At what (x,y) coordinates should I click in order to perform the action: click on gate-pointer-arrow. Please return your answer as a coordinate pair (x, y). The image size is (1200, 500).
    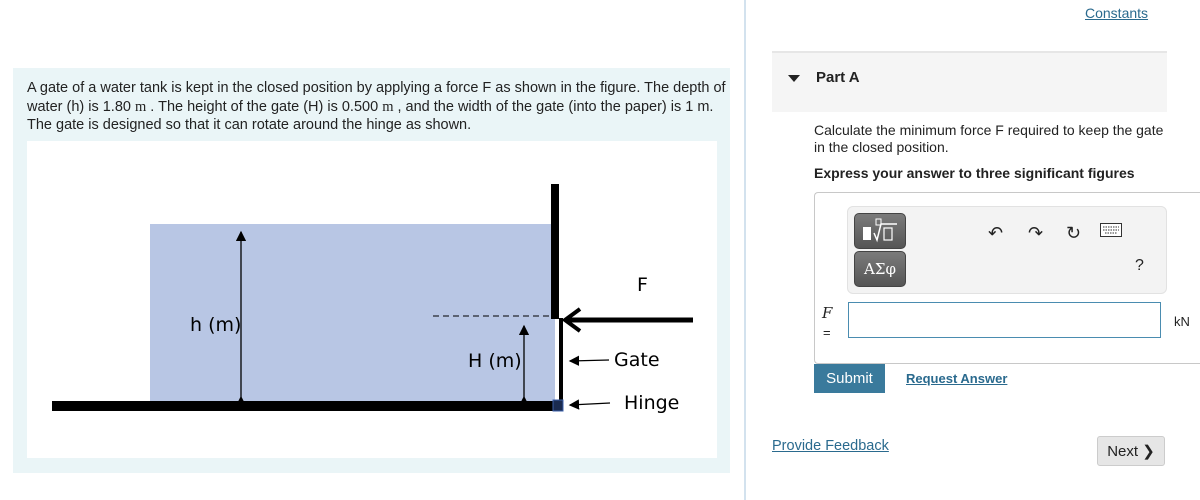
    Looking at the image, I should click on (589, 360).